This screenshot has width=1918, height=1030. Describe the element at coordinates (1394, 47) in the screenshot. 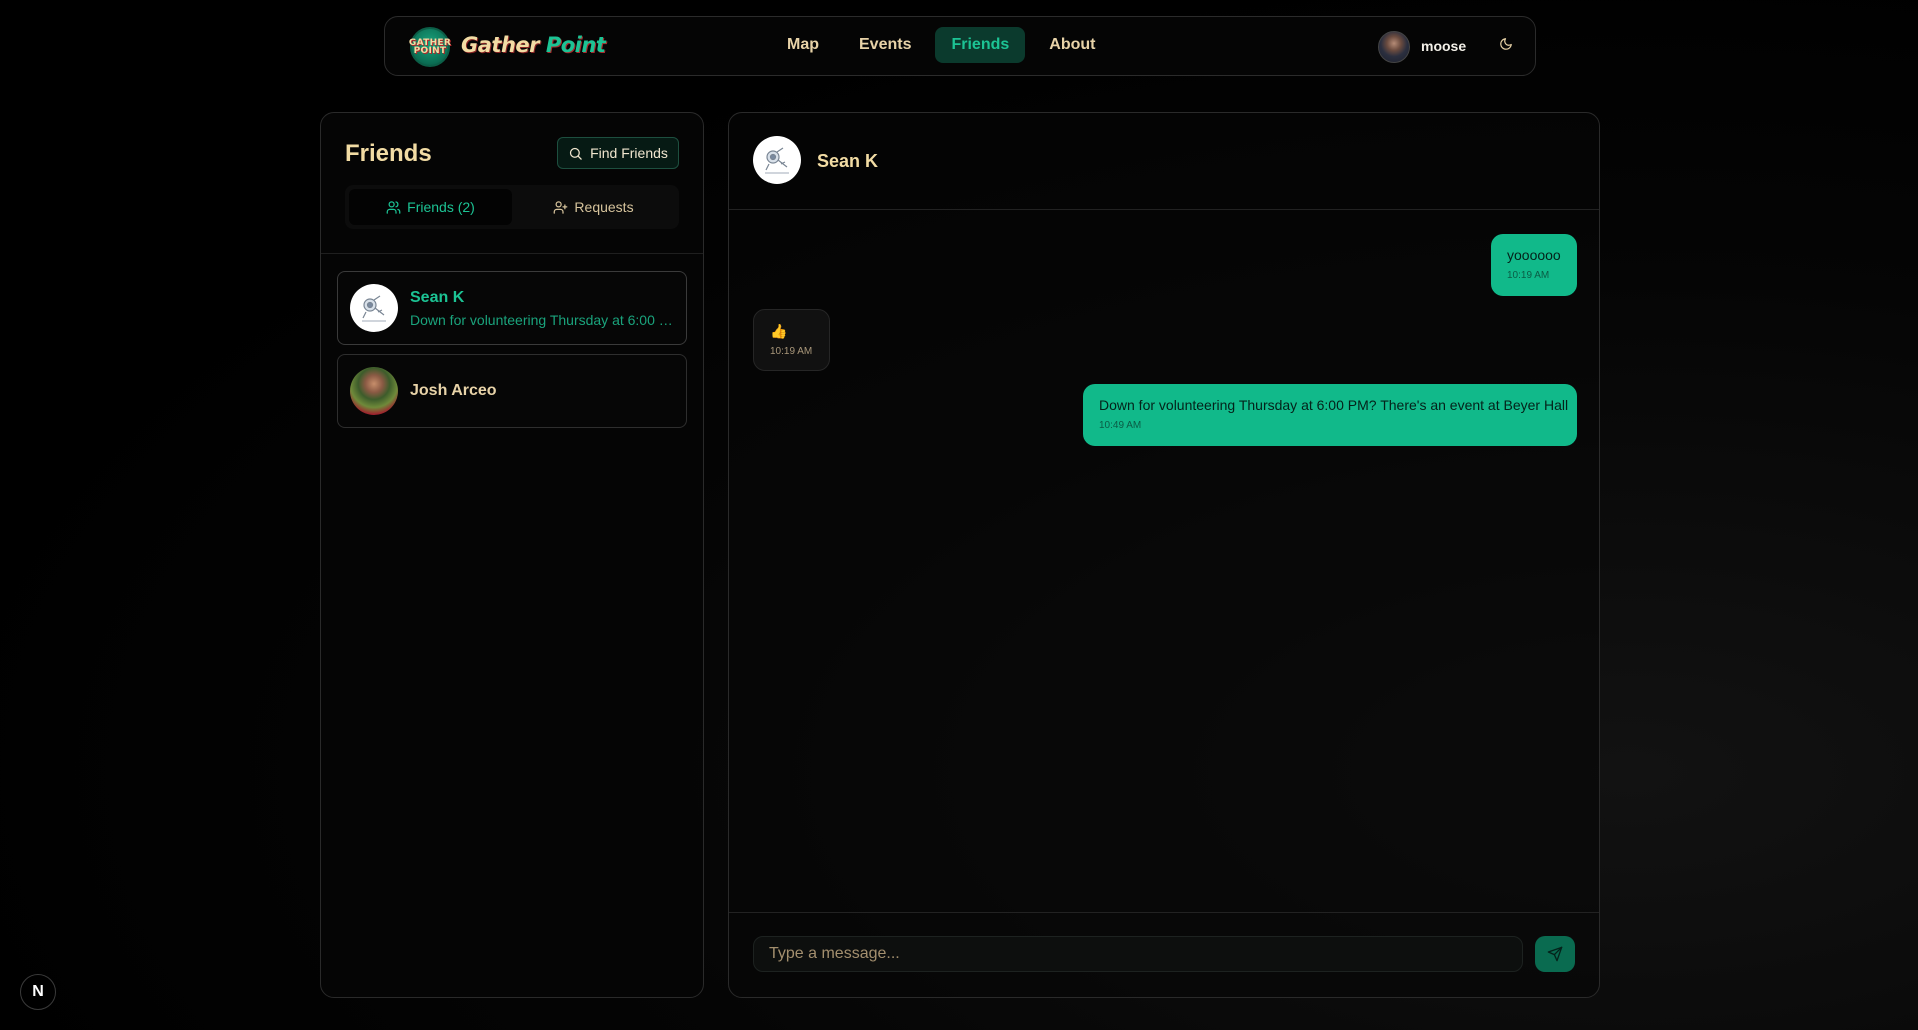

I see `user-avatar` at that location.